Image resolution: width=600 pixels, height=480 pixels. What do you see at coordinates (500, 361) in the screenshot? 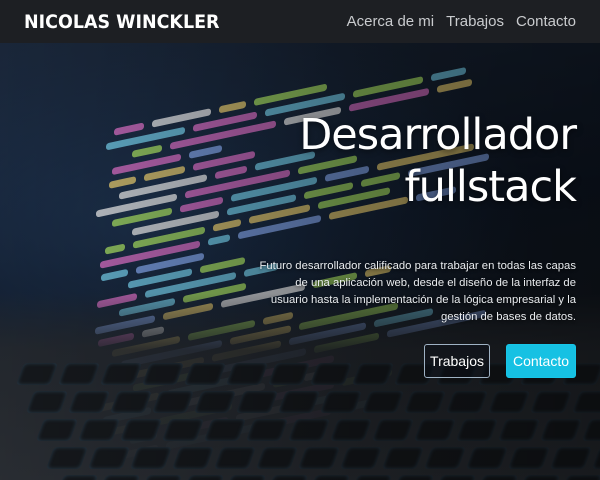
I see `hero-buttons: Trabajos Contacto` at bounding box center [500, 361].